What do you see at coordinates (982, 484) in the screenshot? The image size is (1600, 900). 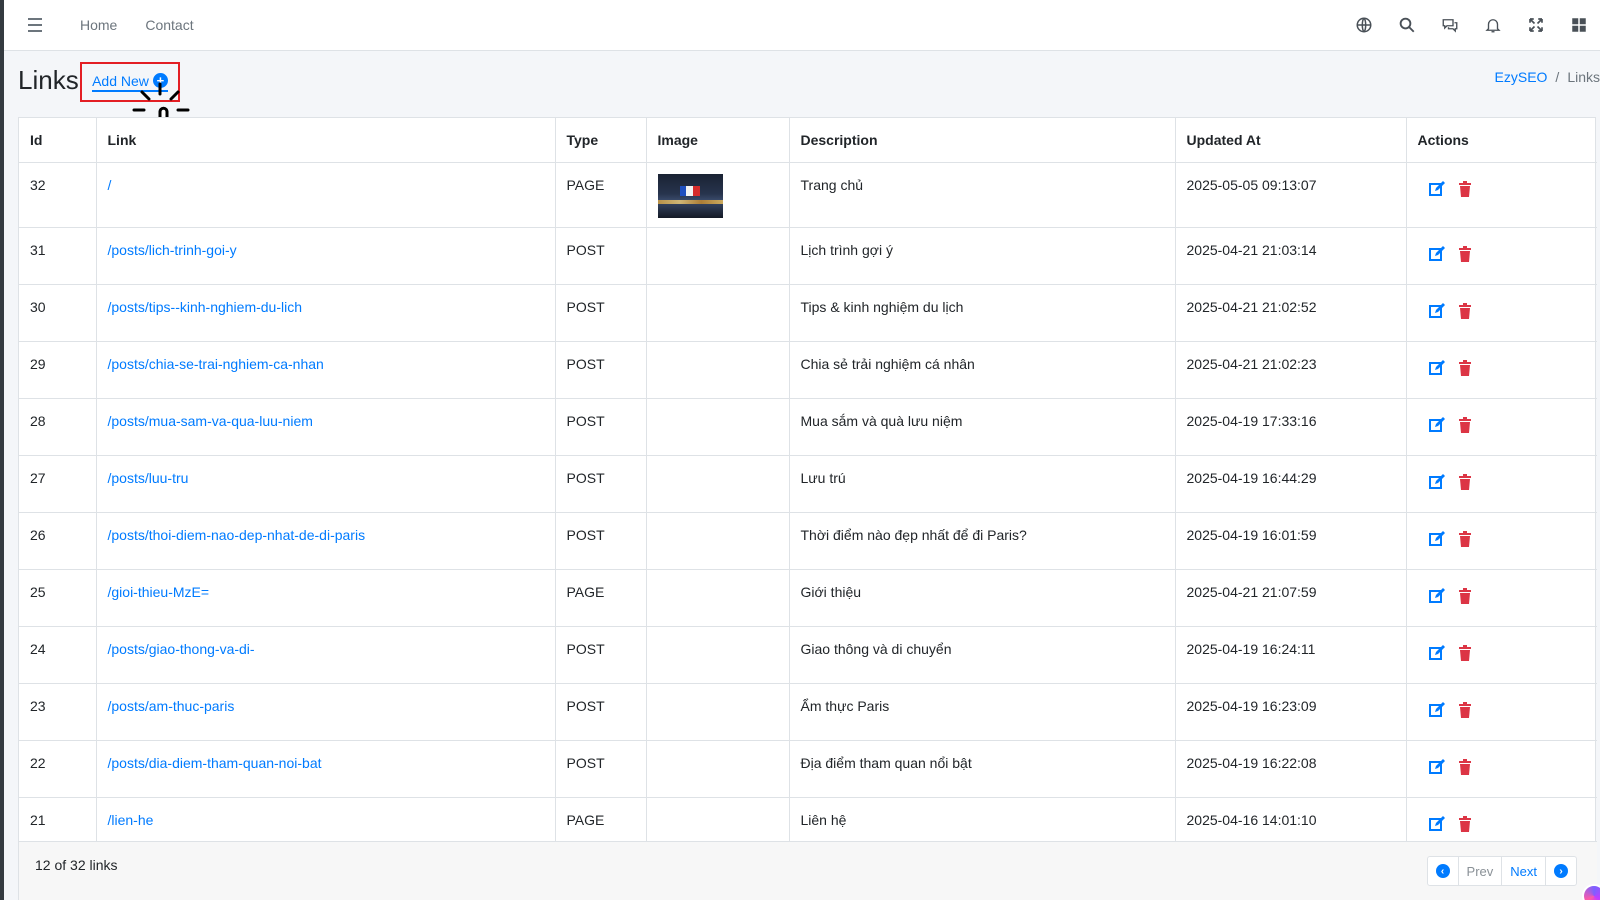 I see `cell-description: Lưu trú` at bounding box center [982, 484].